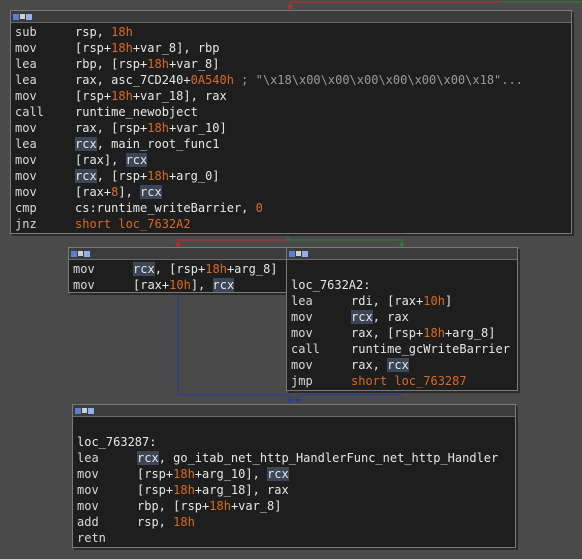 The height and width of the screenshot is (559, 582). What do you see at coordinates (293, 208) in the screenshot?
I see `instruction-line: cmp cs:runtime_writeBarrier, 0` at bounding box center [293, 208].